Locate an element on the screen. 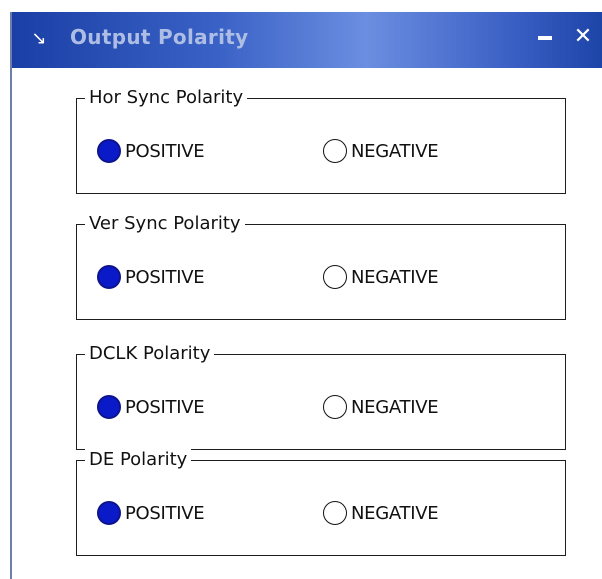 The height and width of the screenshot is (579, 602). ver-sync-negative-radio: NEGATIVE is located at coordinates (381, 277).